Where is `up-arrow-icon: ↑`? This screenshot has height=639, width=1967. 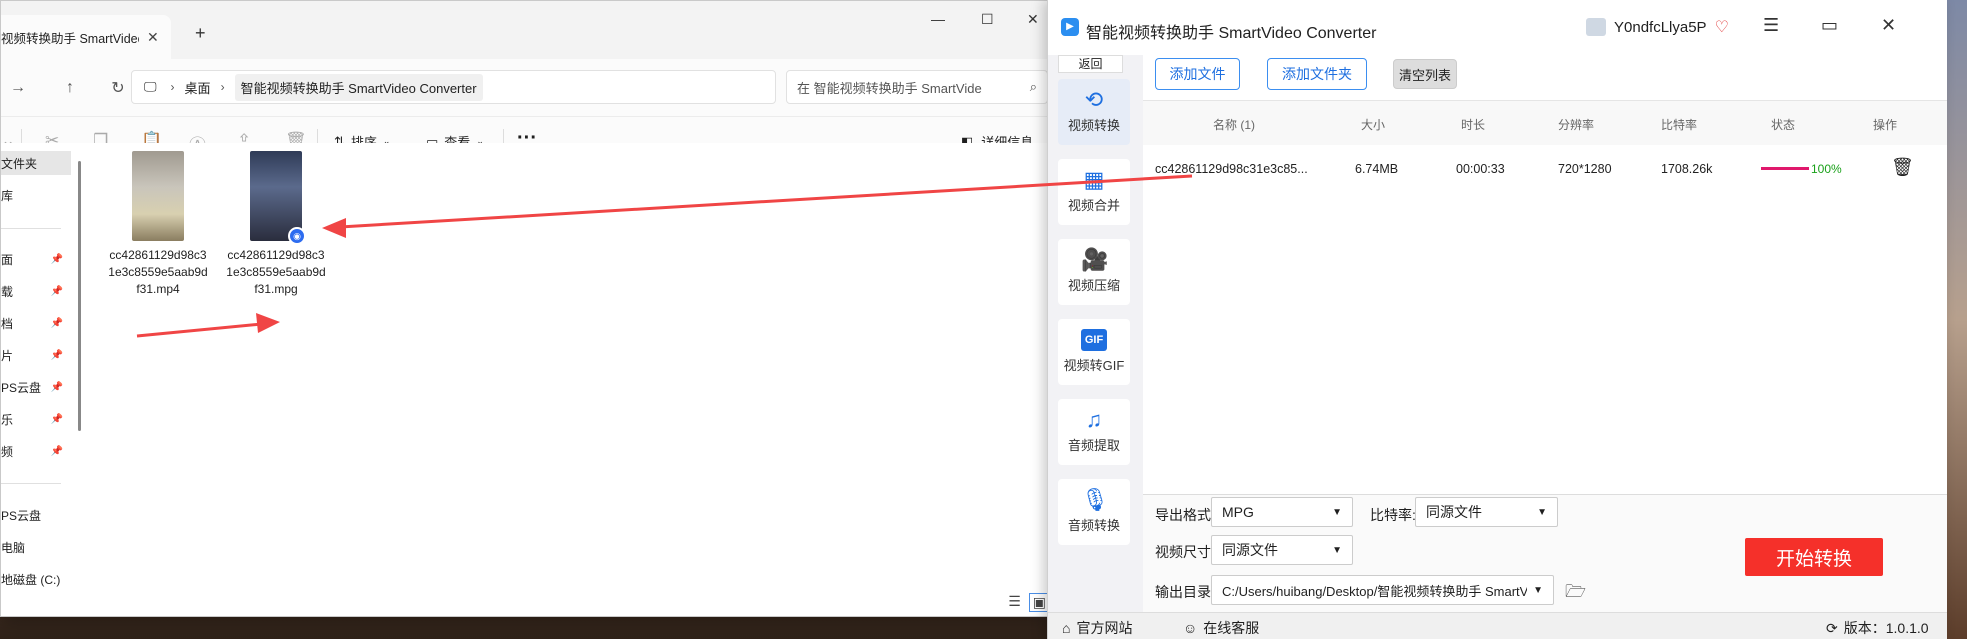 up-arrow-icon: ↑ is located at coordinates (70, 88).